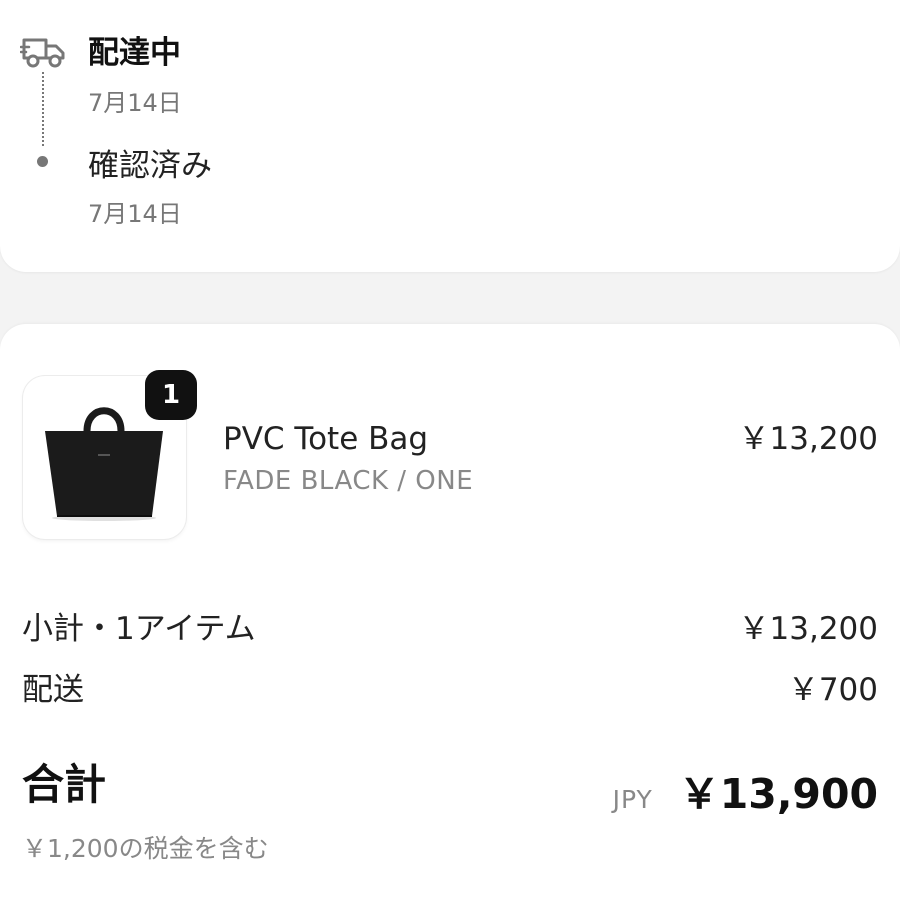 The width and height of the screenshot is (900, 900). Describe the element at coordinates (145, 848) in the screenshot. I see `tax-note: ￥1,200の税金を含む` at that location.